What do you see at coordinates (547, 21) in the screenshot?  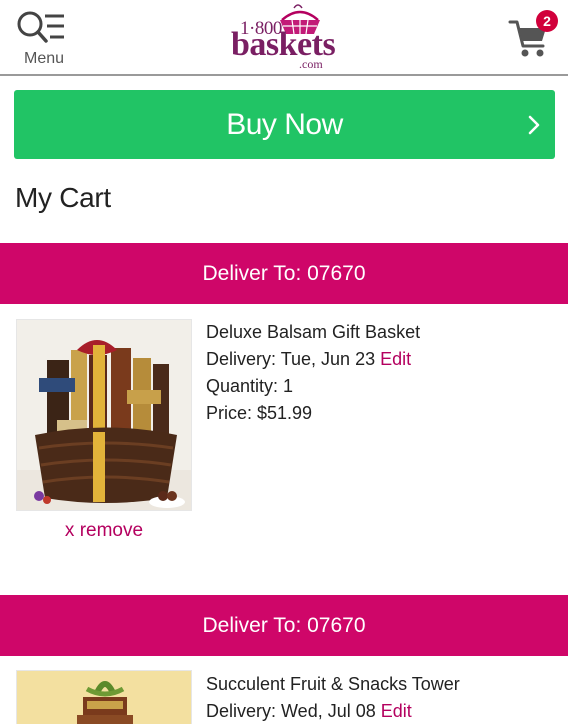 I see `cart-count-badge: 2` at bounding box center [547, 21].